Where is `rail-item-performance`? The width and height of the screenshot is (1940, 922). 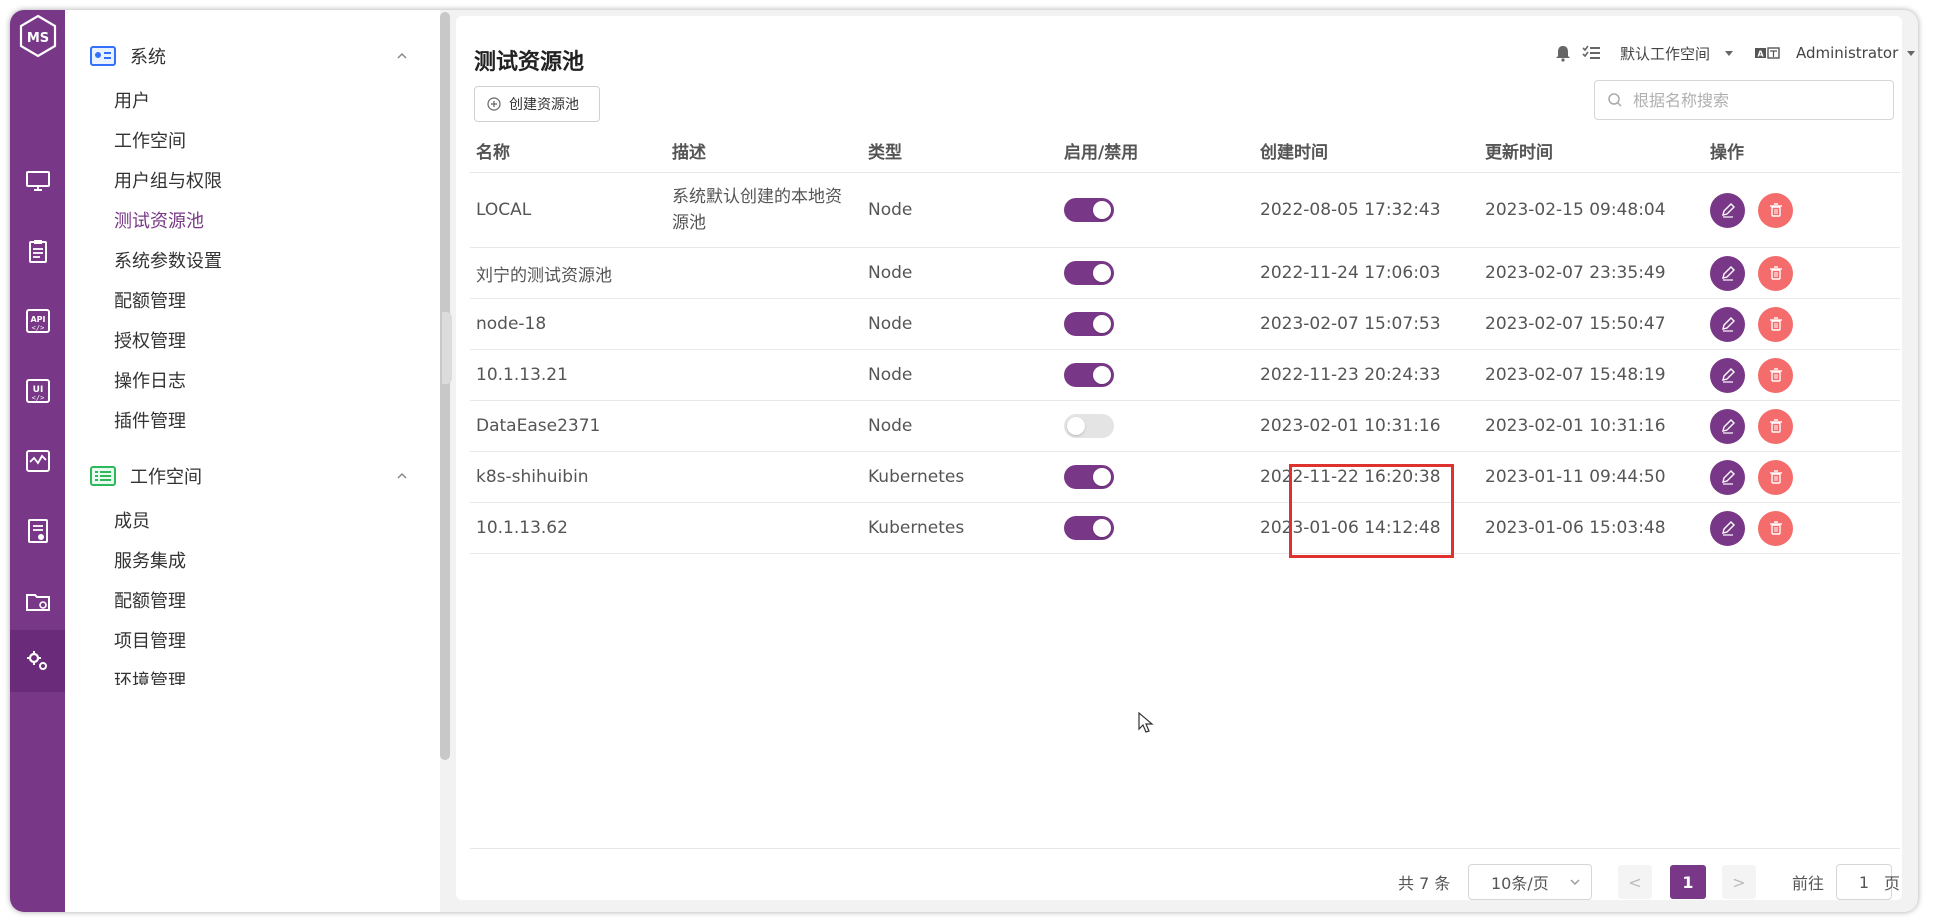
rail-item-performance is located at coordinates (37, 461).